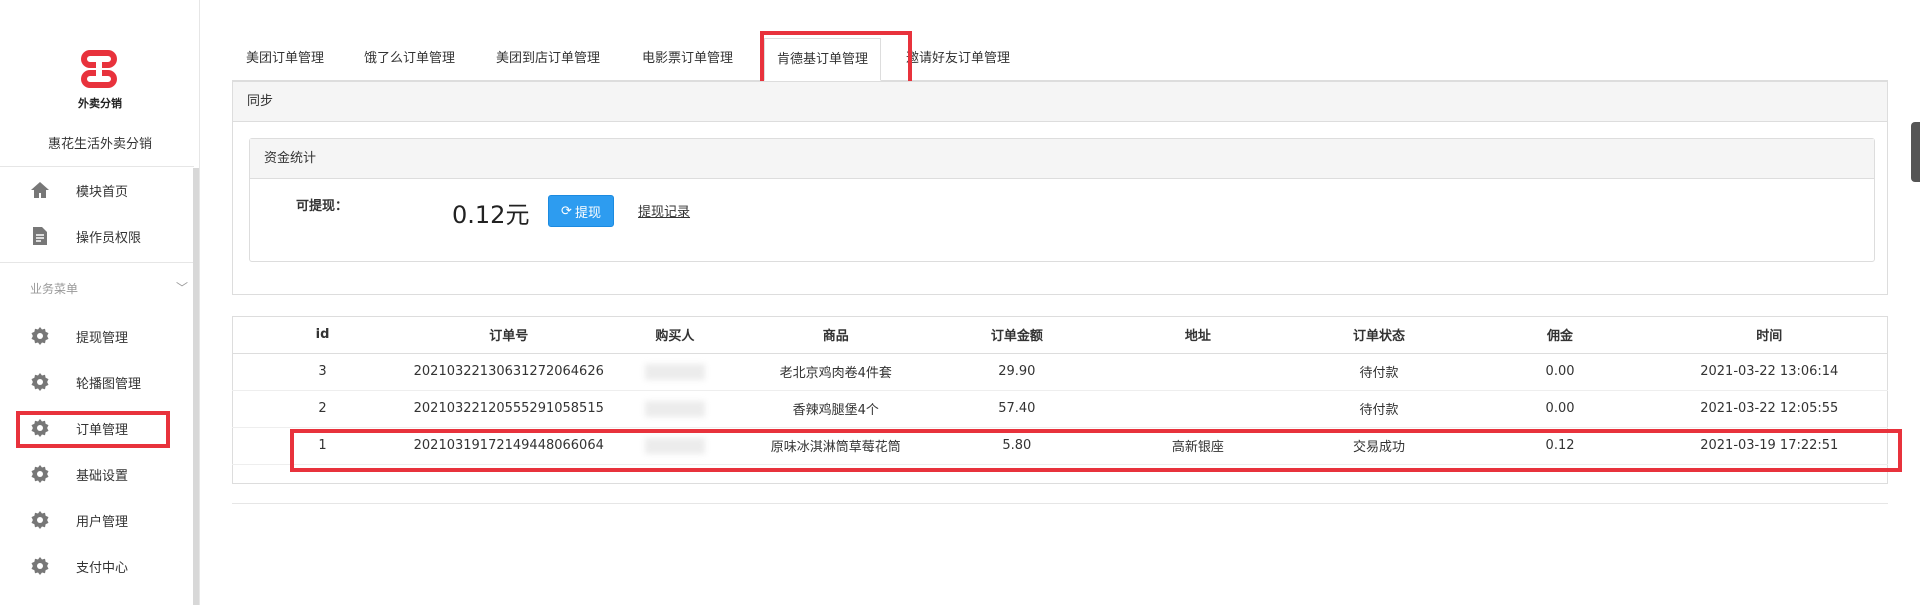 This screenshot has height=605, width=1920. What do you see at coordinates (40, 236) in the screenshot?
I see `document-icon` at bounding box center [40, 236].